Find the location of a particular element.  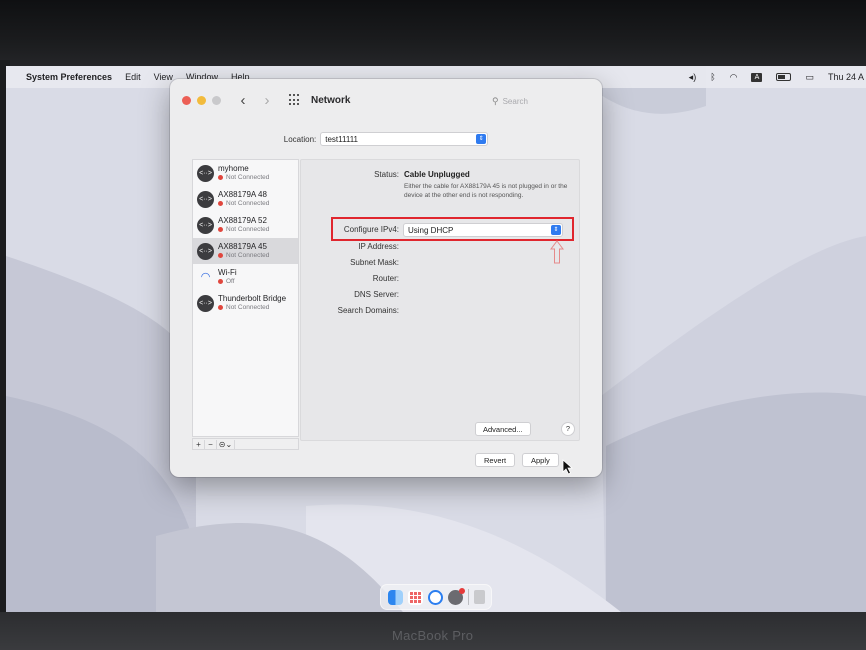

minimize-window-button is located at coordinates (201, 100).